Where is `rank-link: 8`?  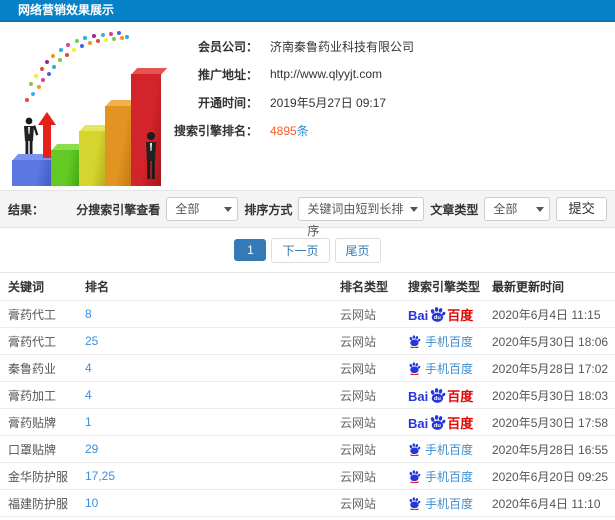
rank-link: 8 is located at coordinates (88, 314).